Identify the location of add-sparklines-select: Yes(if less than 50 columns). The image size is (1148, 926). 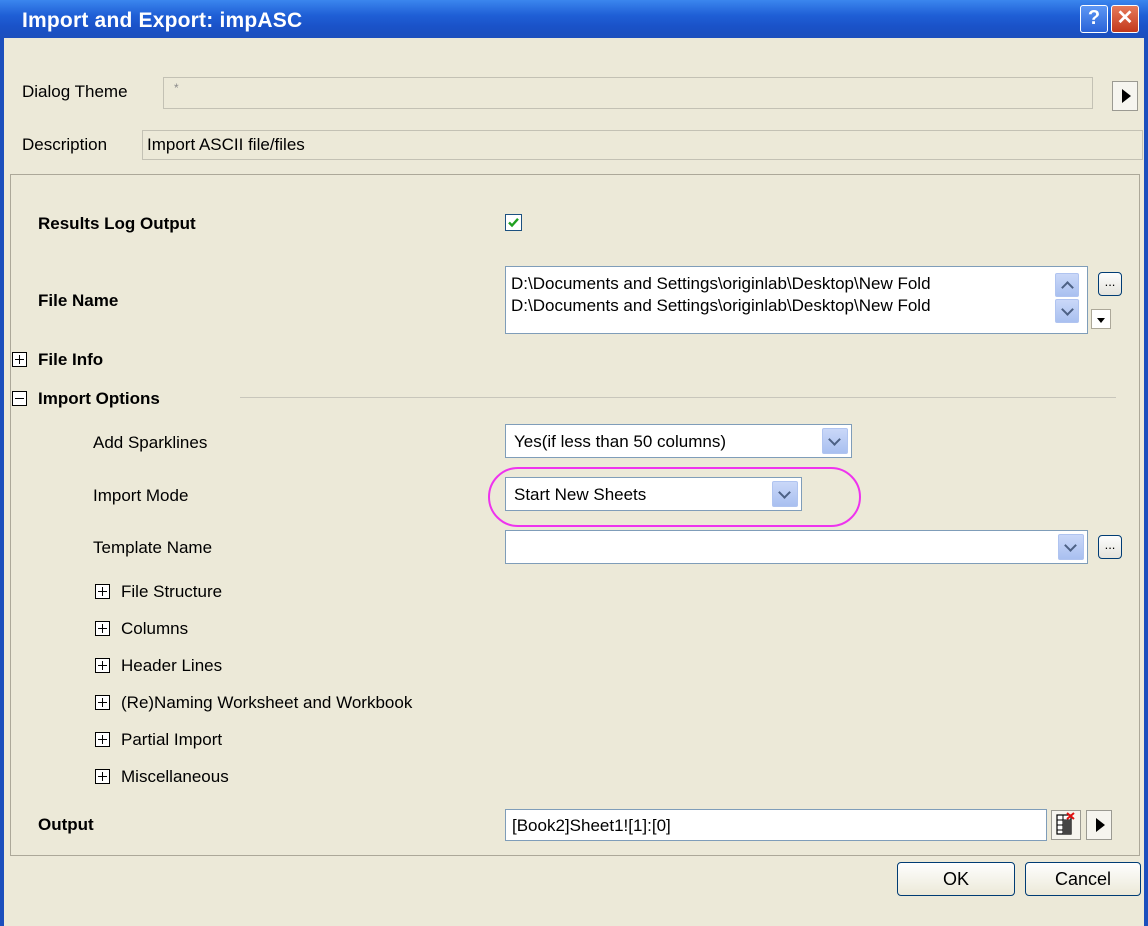
(678, 441).